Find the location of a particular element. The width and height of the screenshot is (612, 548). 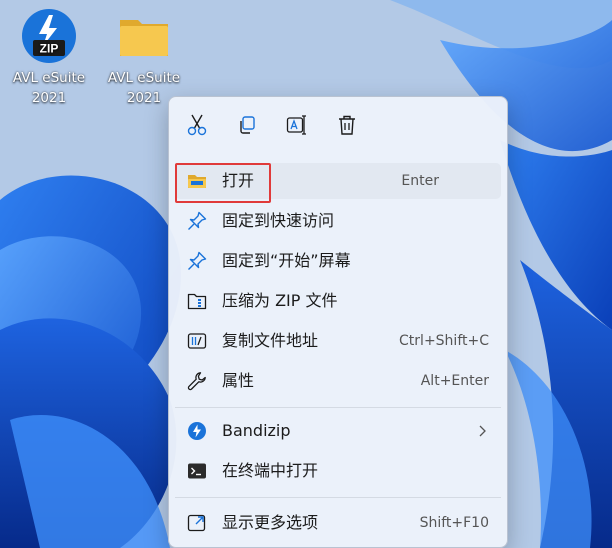

menu-item-open-in-terminal: 在终端中打开 is located at coordinates (338, 471).